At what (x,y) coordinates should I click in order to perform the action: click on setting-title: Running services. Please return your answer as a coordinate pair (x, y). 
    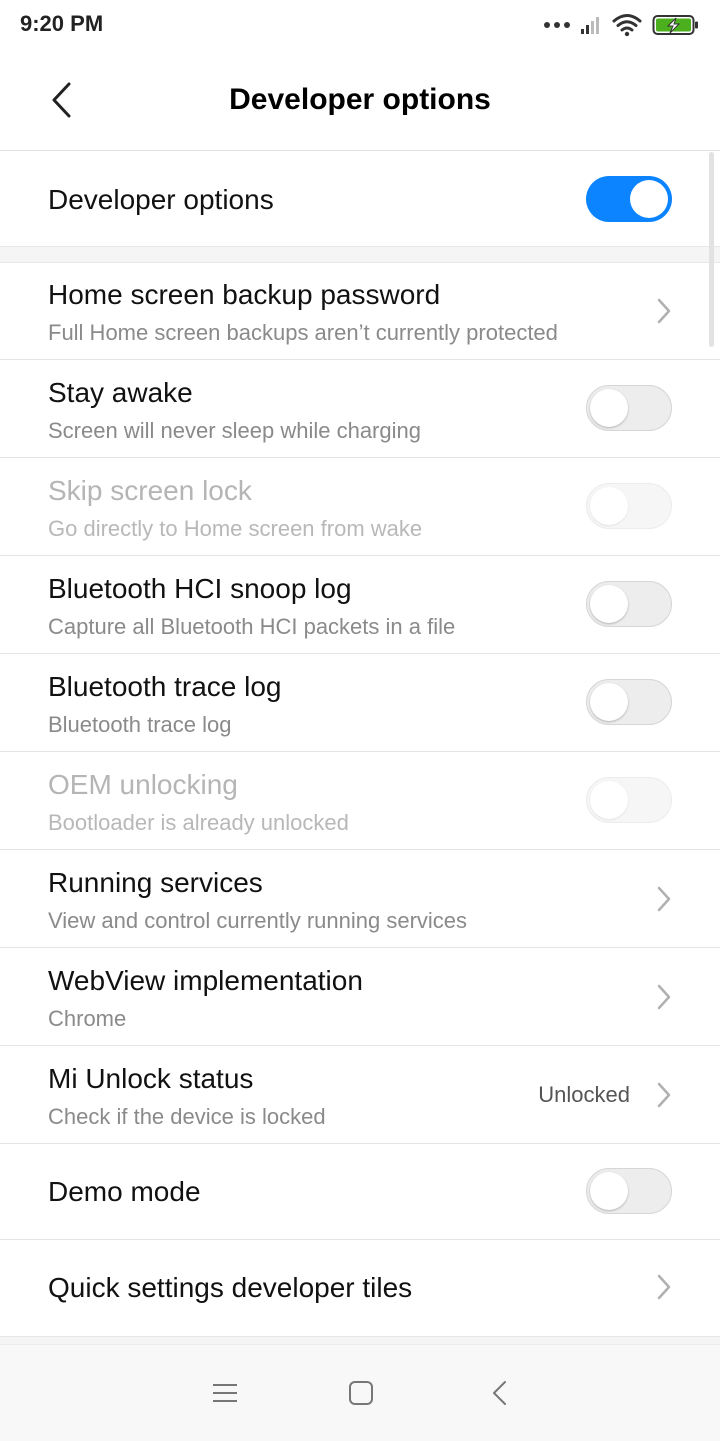
    Looking at the image, I should click on (155, 882).